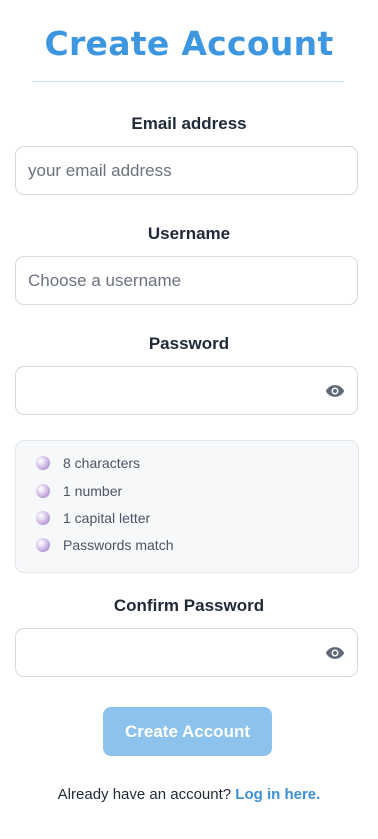  Describe the element at coordinates (189, 233) in the screenshot. I see `username-label: Username` at that location.